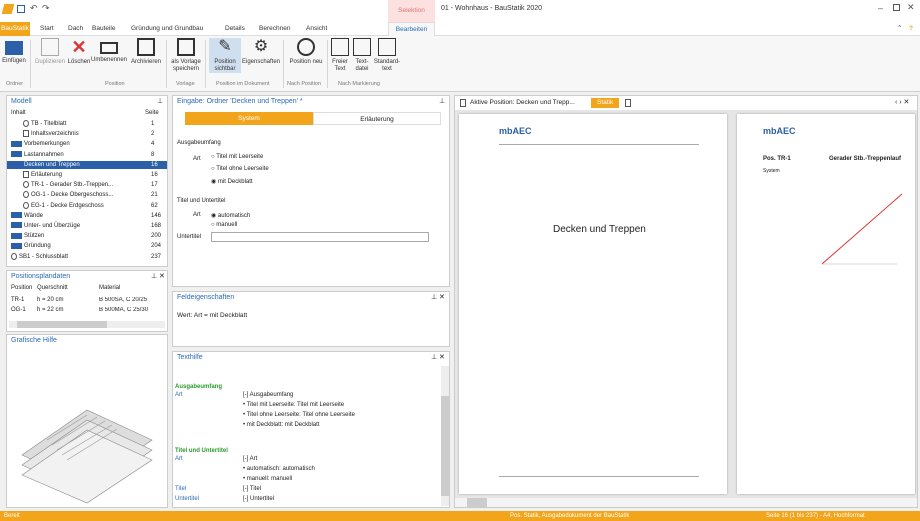 The height and width of the screenshot is (521, 920). Describe the element at coordinates (109, 51) in the screenshot. I see `umbenennen-button: Umbenennen` at that location.